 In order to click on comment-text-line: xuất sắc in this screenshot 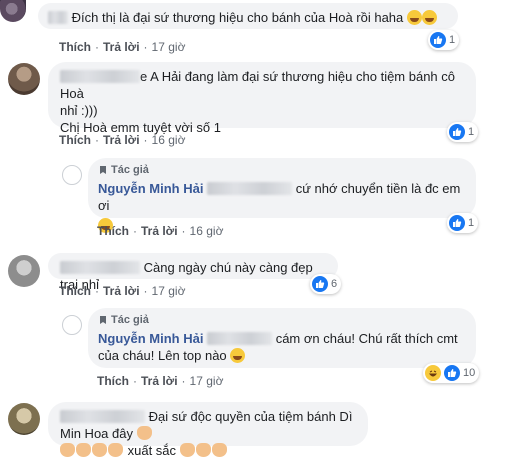, I will do `click(152, 450)`.